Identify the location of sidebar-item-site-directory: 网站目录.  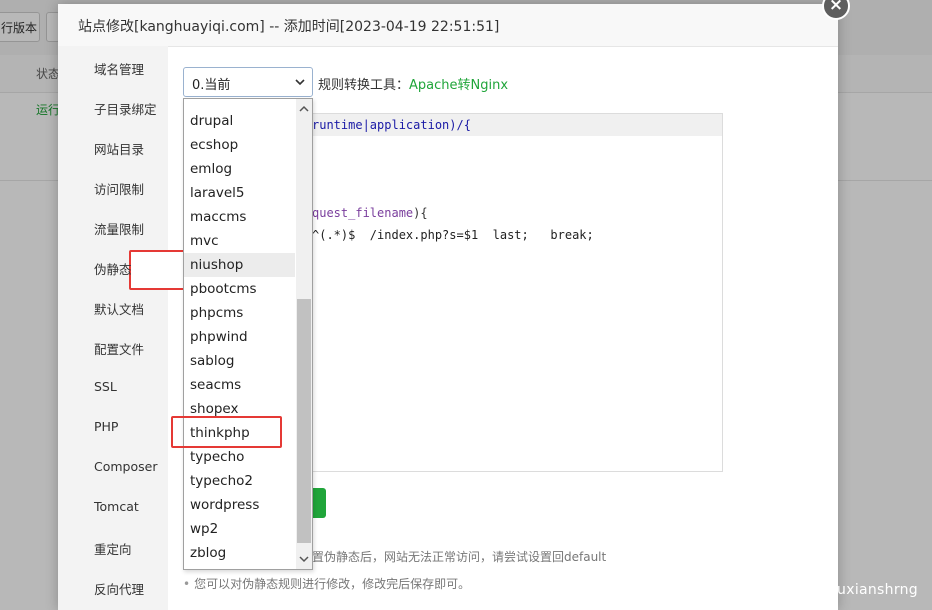
(119, 148).